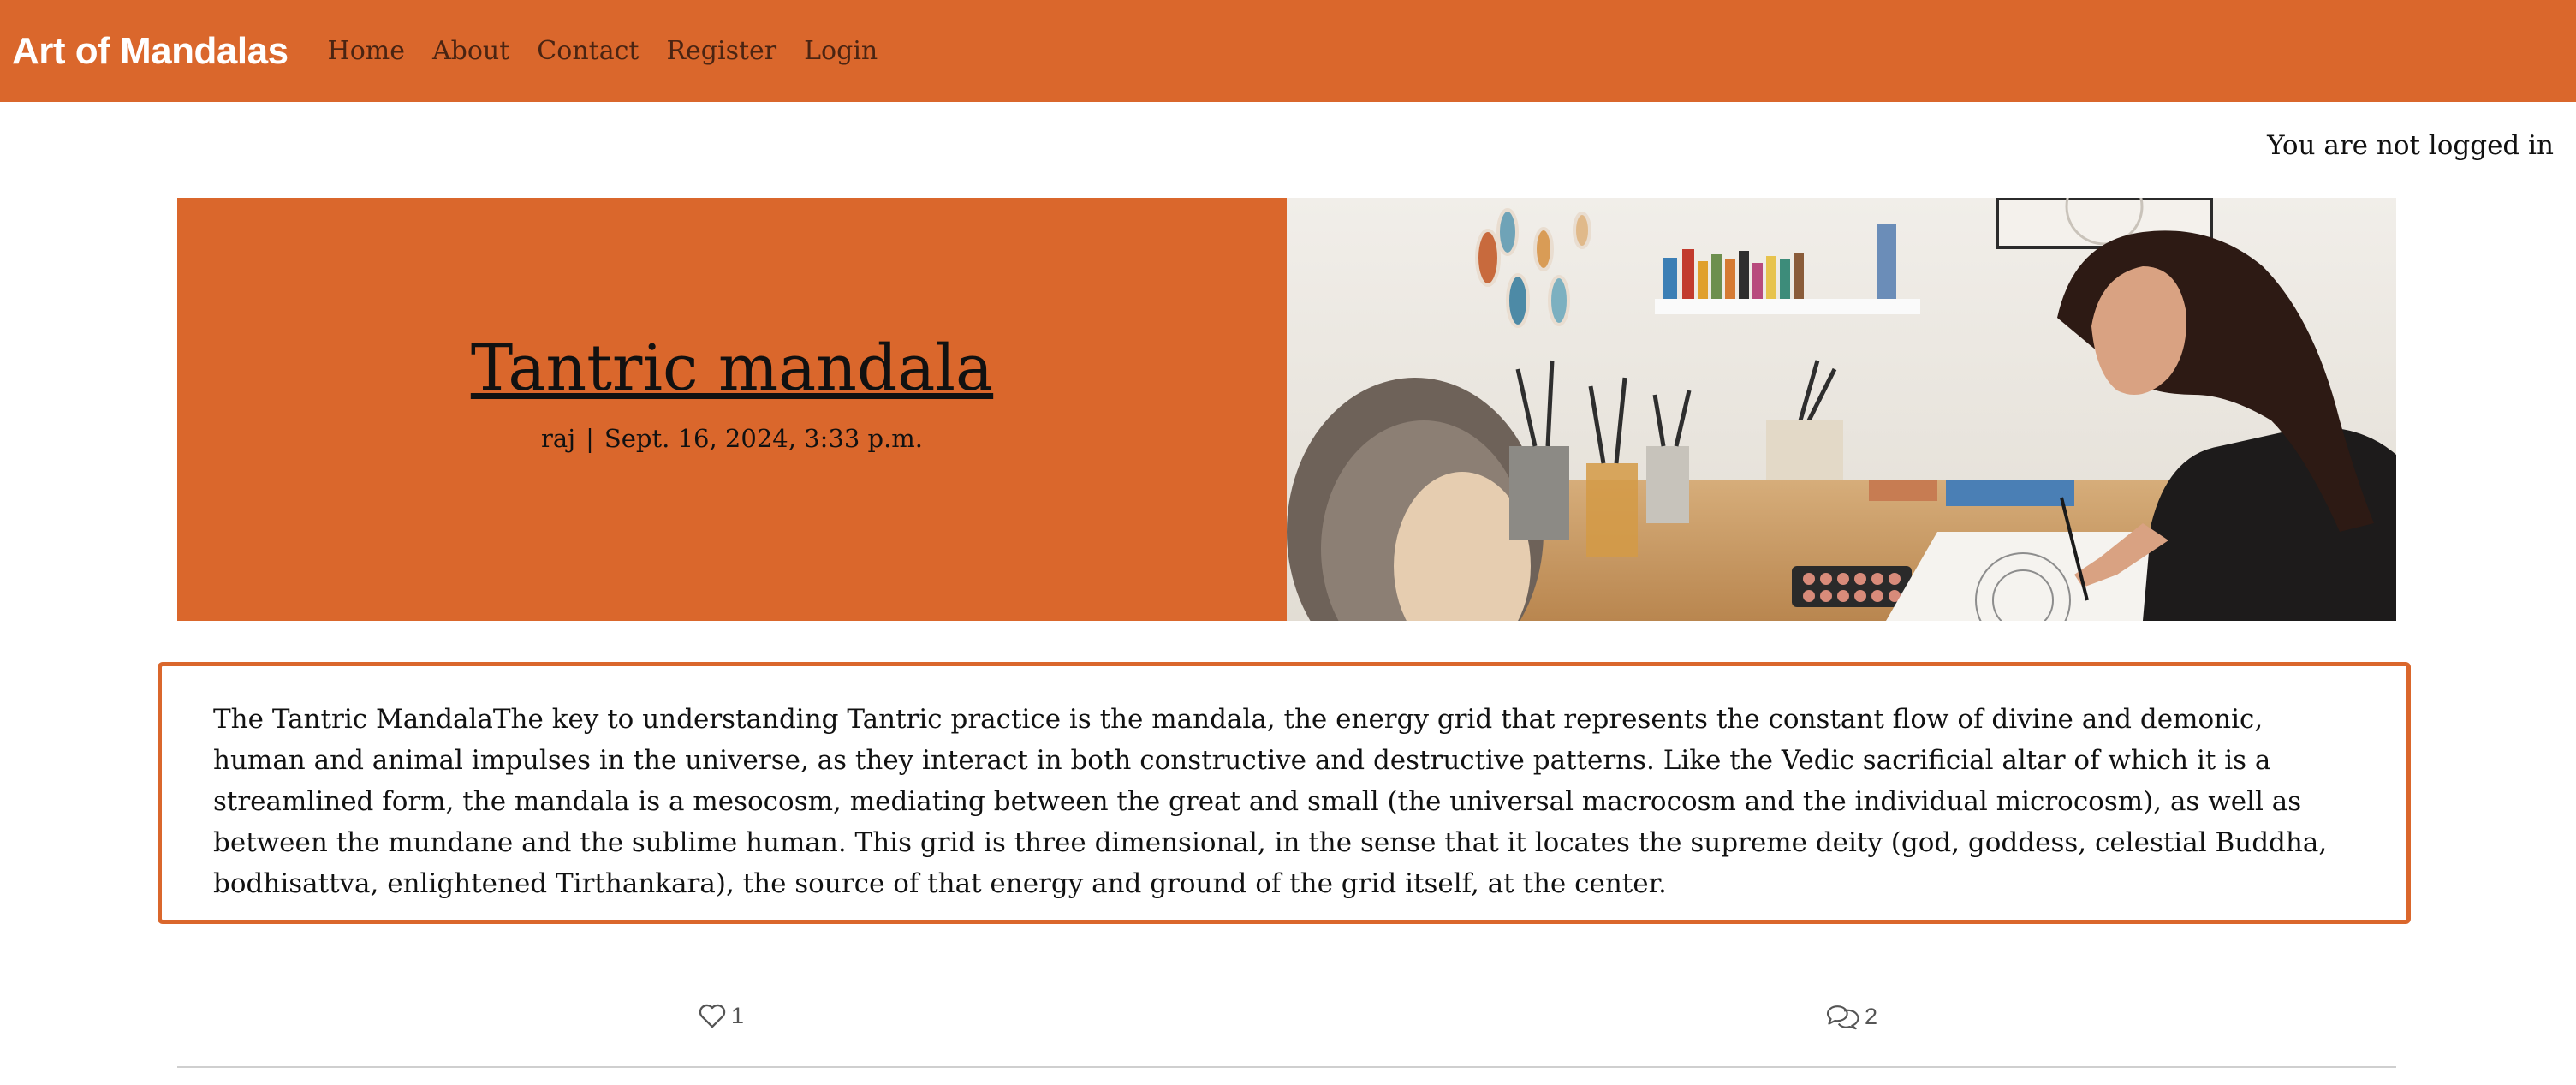  I want to click on comments-icon, so click(1842, 1018).